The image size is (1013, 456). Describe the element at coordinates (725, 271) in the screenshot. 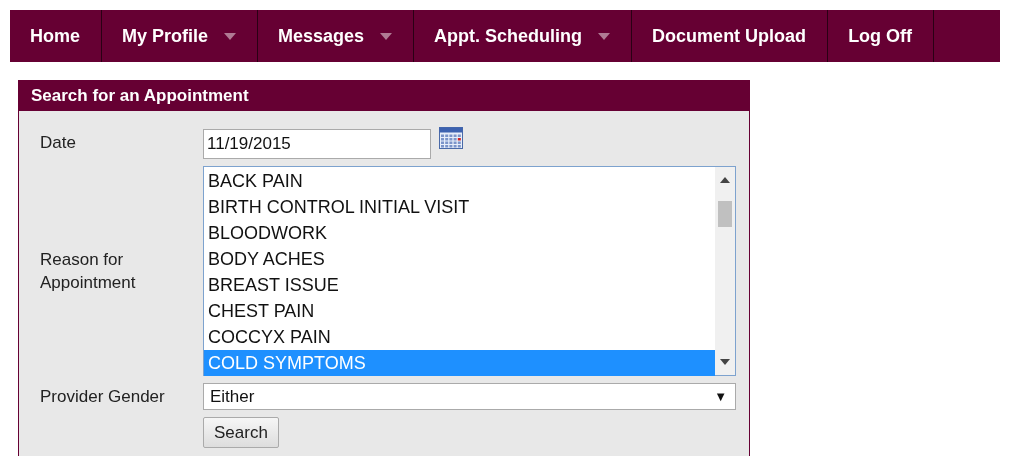

I see `scrollbar` at that location.